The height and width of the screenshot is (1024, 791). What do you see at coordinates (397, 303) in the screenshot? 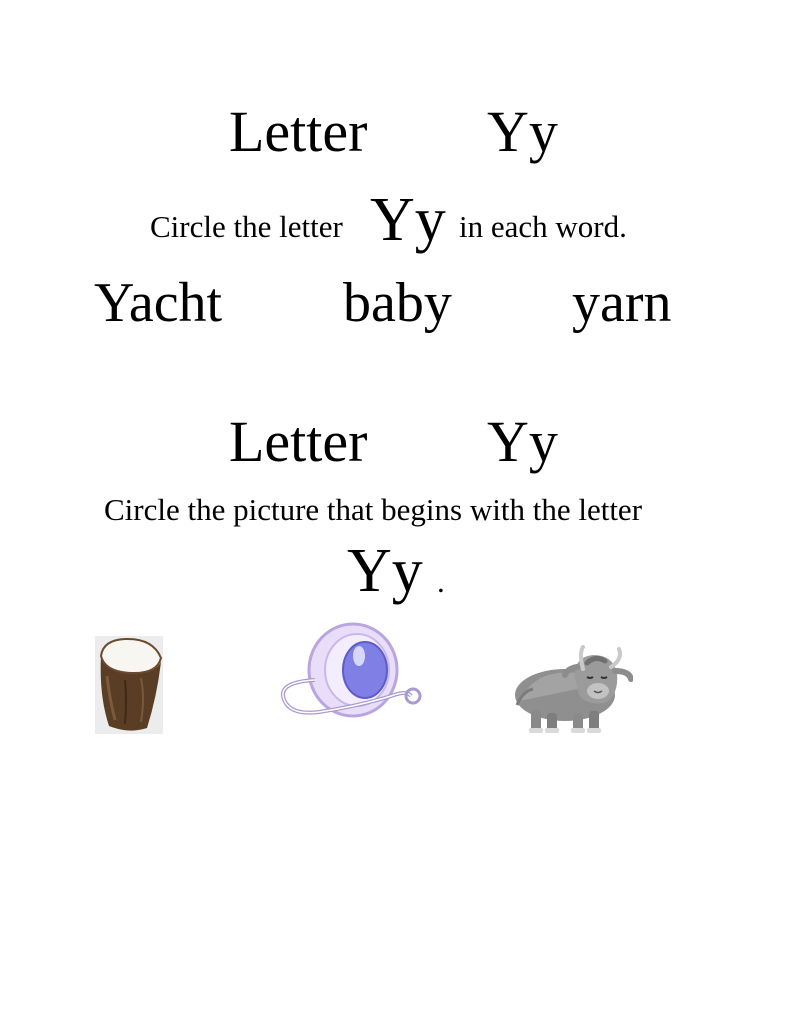
I see `word-baby: baby` at bounding box center [397, 303].